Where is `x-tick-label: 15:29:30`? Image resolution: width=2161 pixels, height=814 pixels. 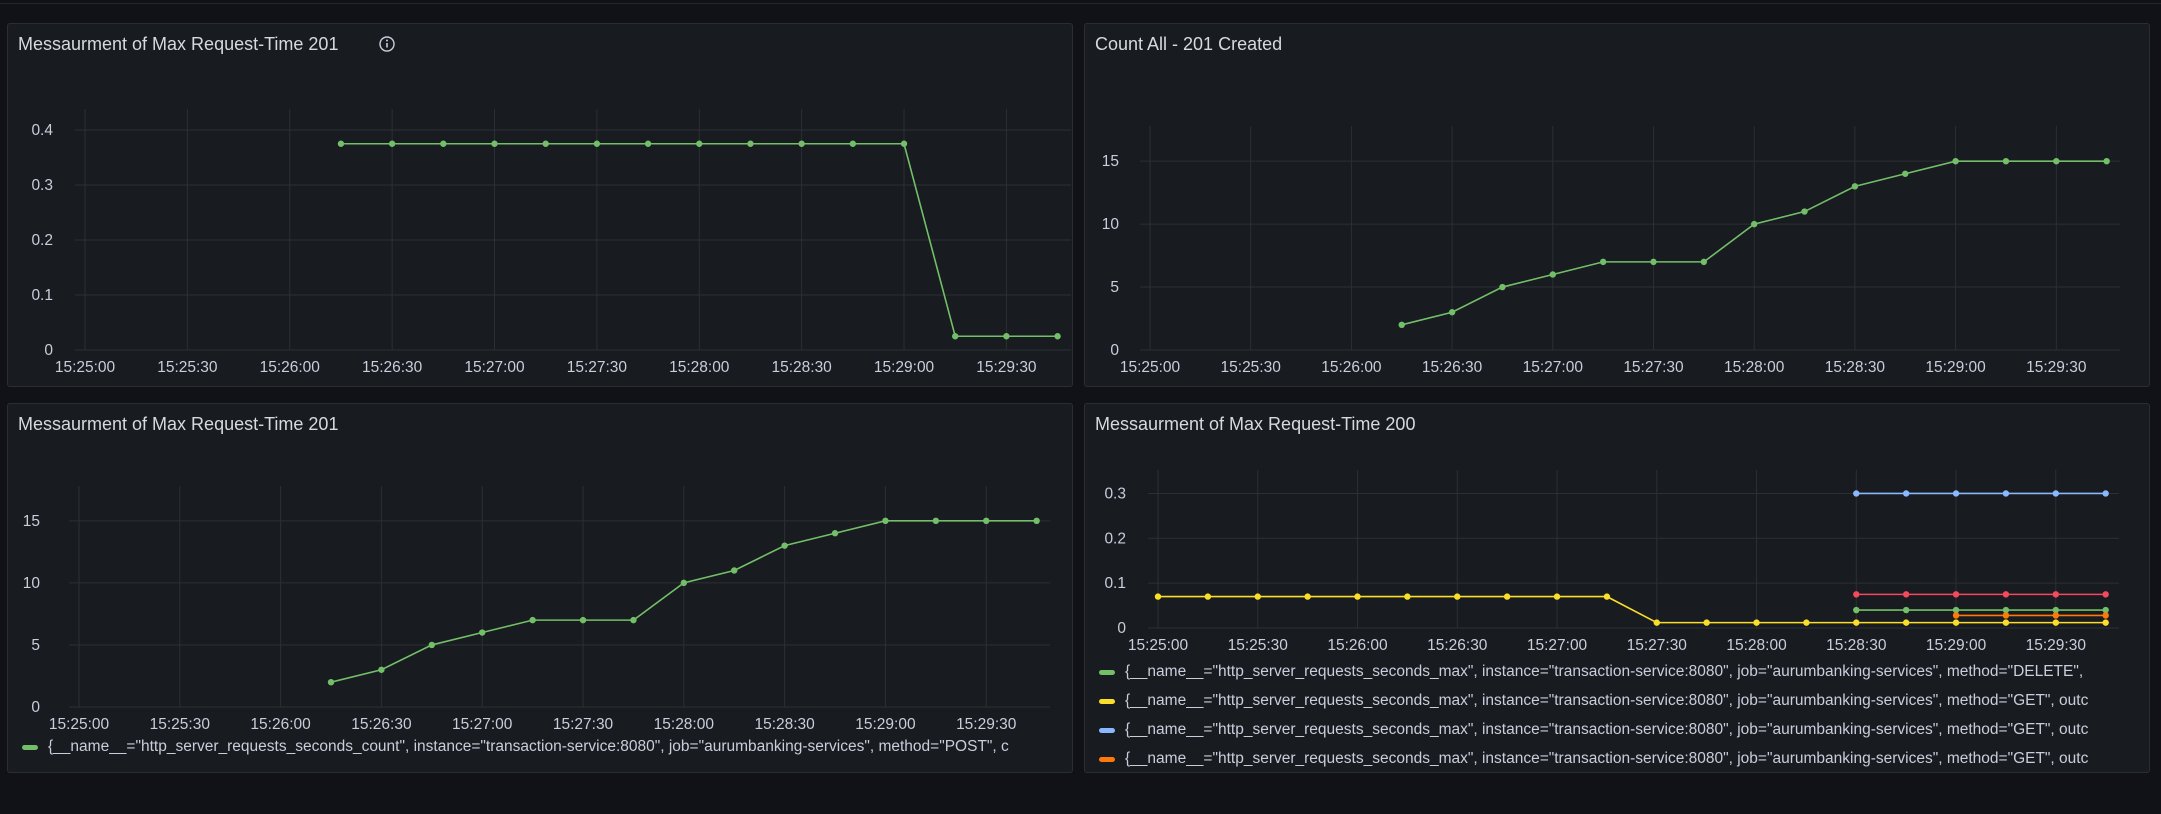 x-tick-label: 15:29:30 is located at coordinates (2056, 645).